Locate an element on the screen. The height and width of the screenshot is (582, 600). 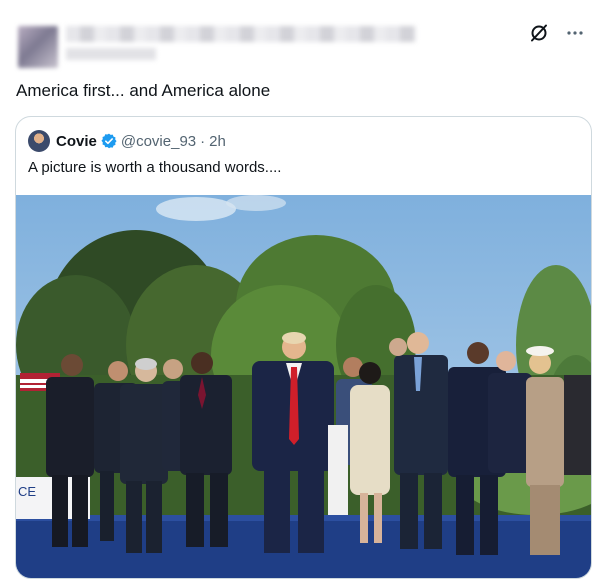
quoted-display-name: Covie is located at coordinates (76, 141).